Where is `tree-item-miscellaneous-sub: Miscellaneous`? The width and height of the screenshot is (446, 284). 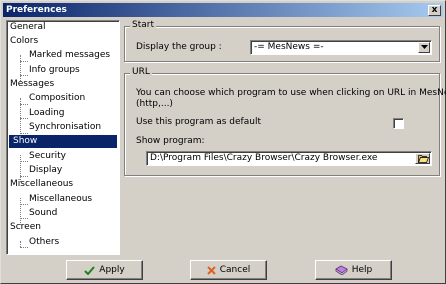
tree-item-miscellaneous-sub: Miscellaneous is located at coordinates (60, 199).